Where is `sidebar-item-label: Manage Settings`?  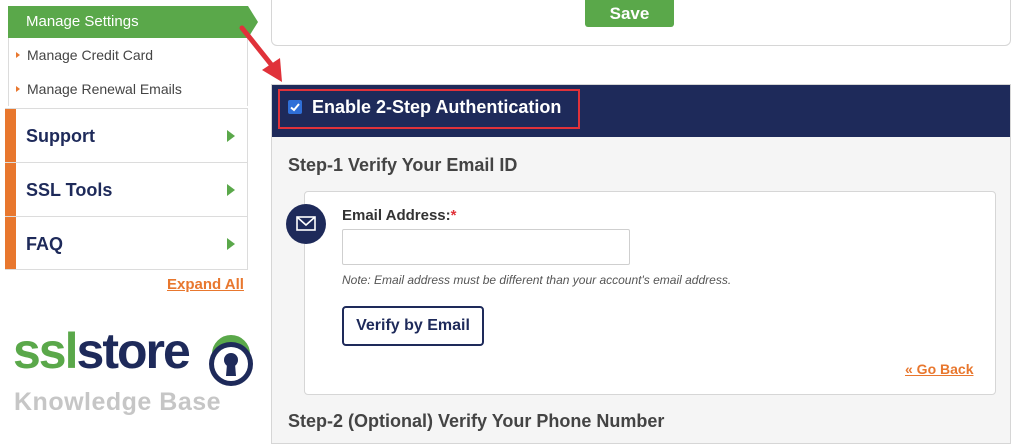
sidebar-item-label: Manage Settings is located at coordinates (82, 21).